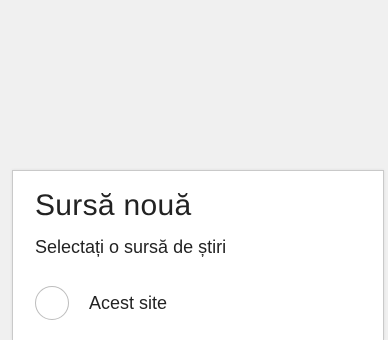 This screenshot has height=340, width=388. Describe the element at coordinates (131, 247) in the screenshot. I see `panel-subtitle: Selectați o sursă de știri` at that location.